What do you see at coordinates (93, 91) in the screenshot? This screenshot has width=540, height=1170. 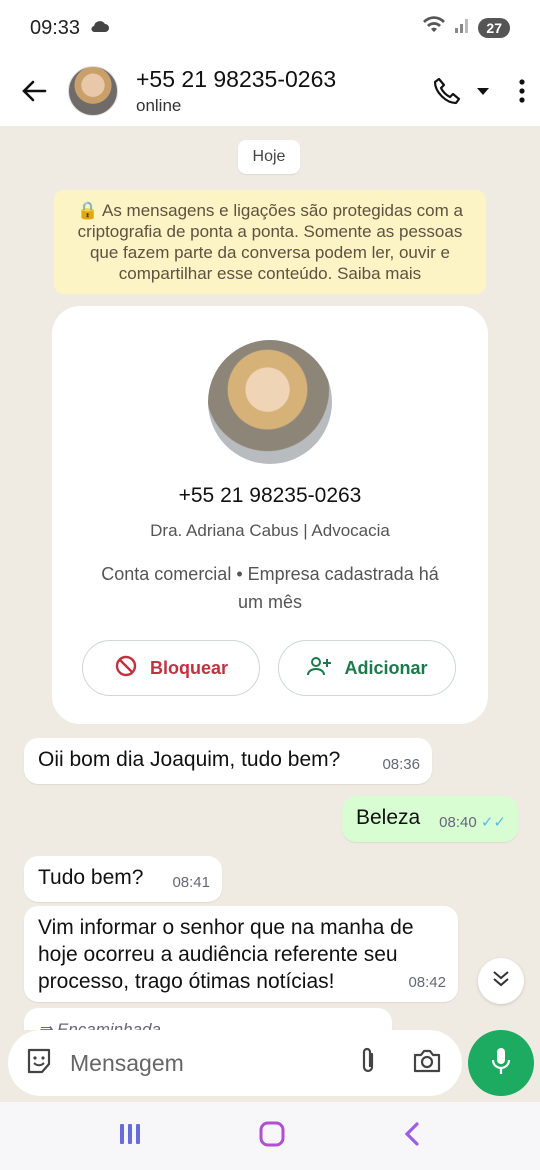 I see `contact-avatar` at bounding box center [93, 91].